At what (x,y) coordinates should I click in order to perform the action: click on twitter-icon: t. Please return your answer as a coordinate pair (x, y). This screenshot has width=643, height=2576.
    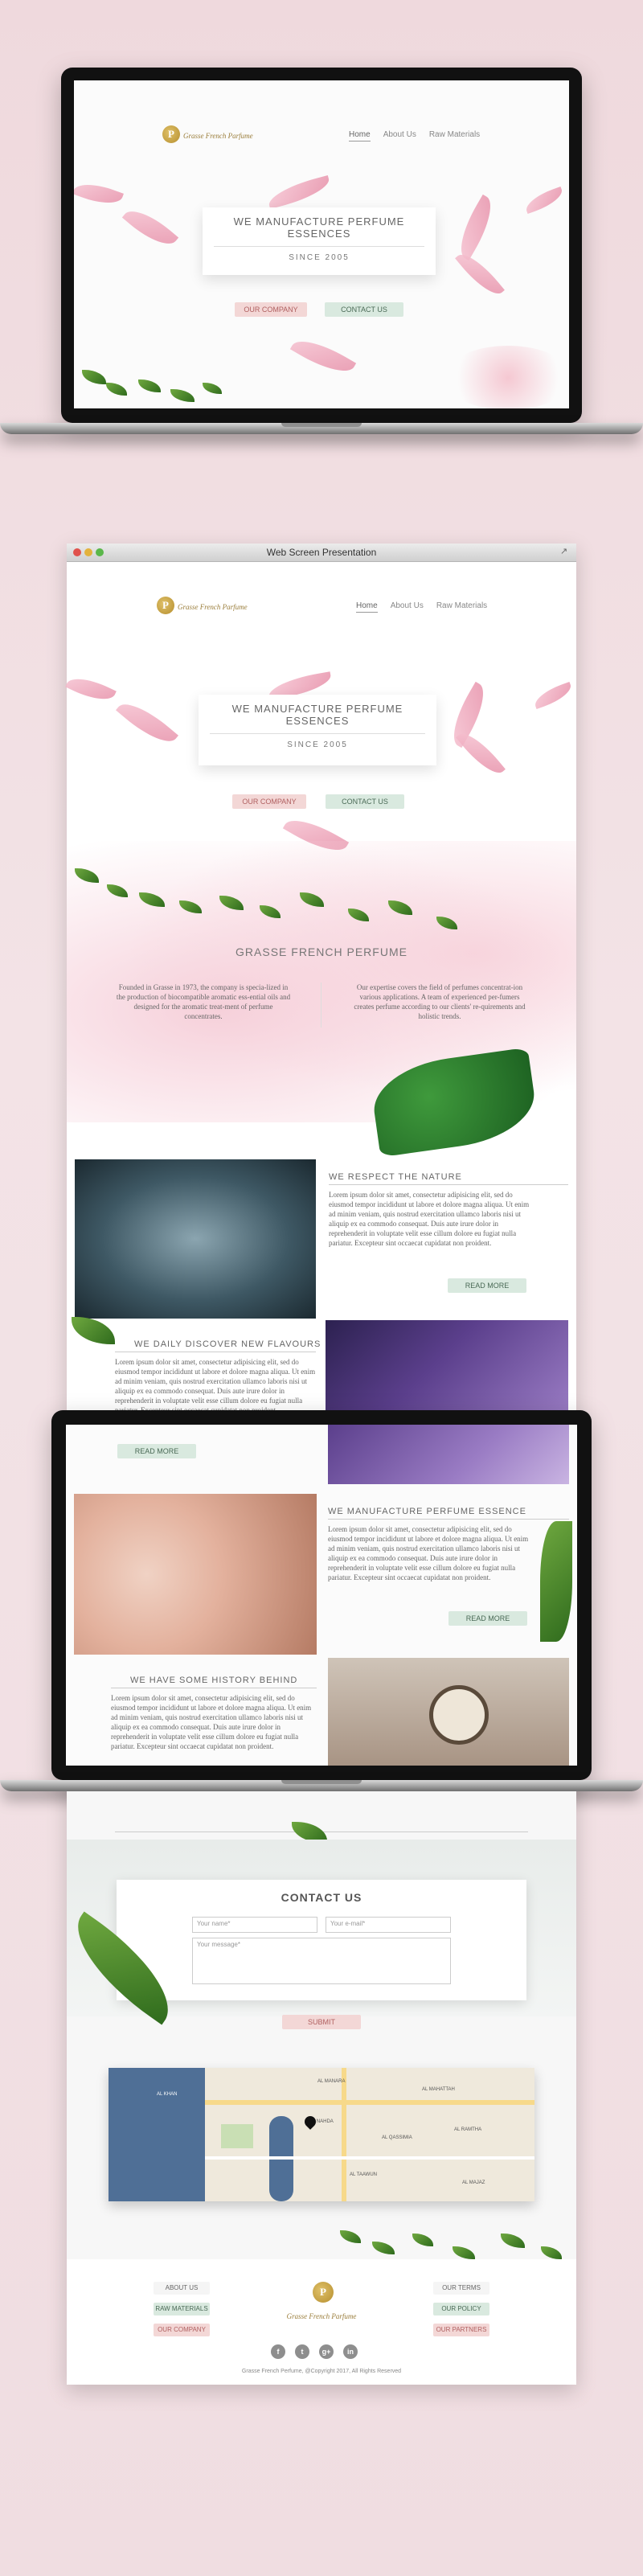
    Looking at the image, I should click on (302, 2351).